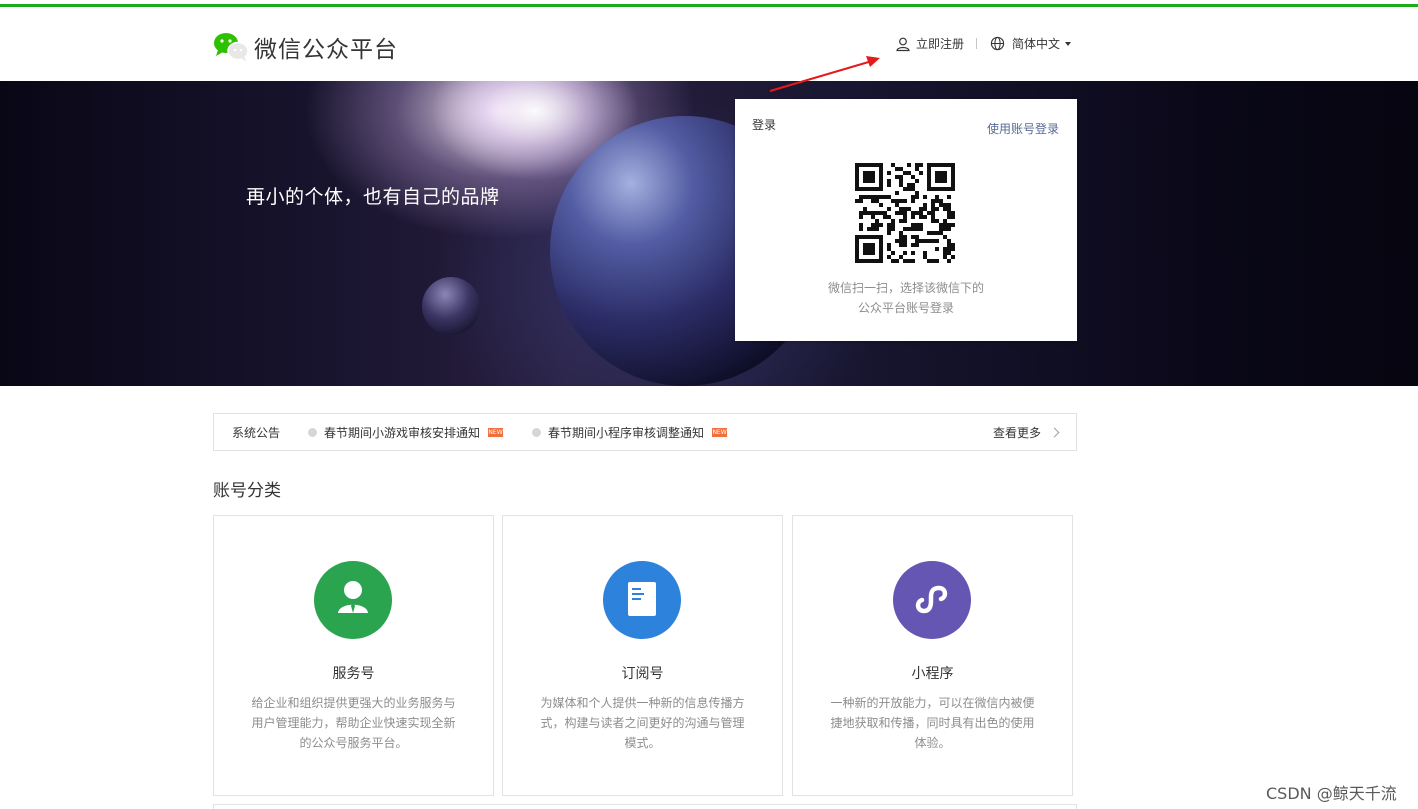 The image size is (1418, 809). What do you see at coordinates (642, 600) in the screenshot?
I see `document-icon` at bounding box center [642, 600].